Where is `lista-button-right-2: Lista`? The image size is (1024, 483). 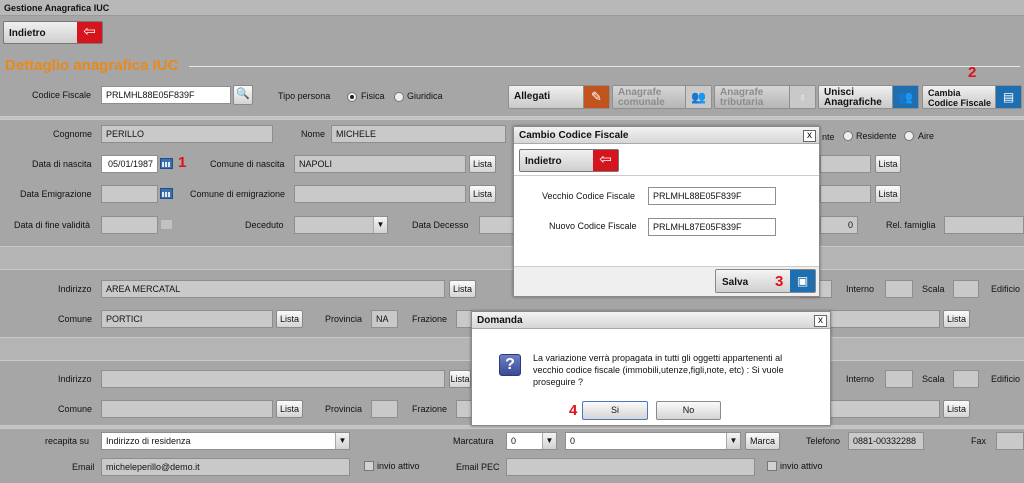
lista-button-right-2: Lista is located at coordinates (888, 194).